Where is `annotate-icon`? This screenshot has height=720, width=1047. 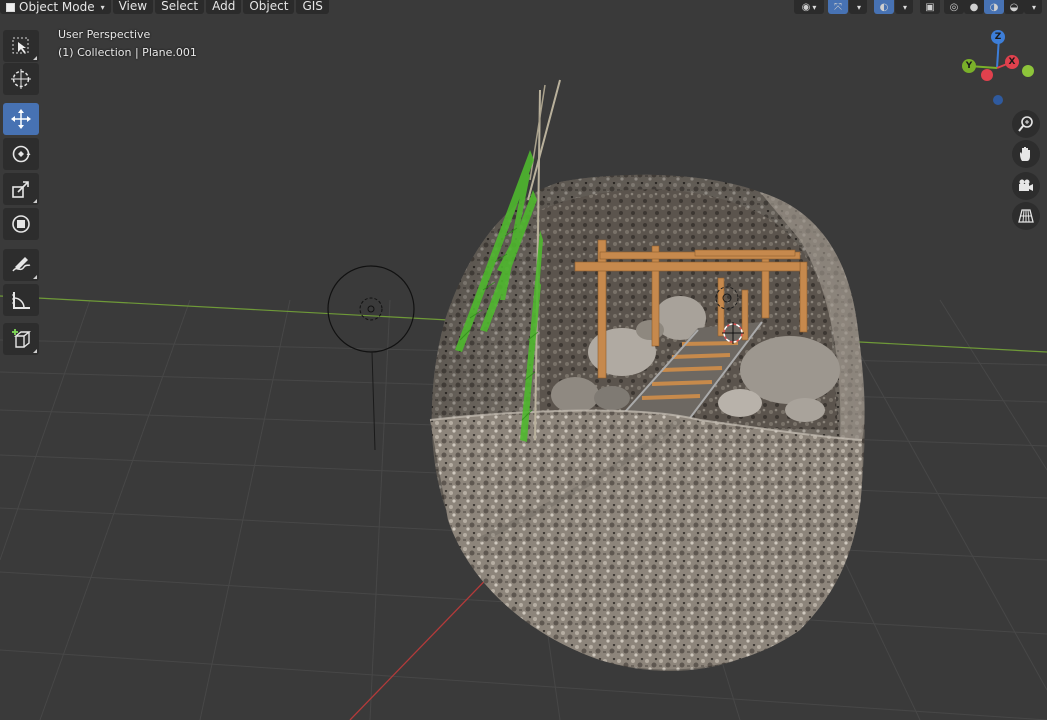 annotate-icon is located at coordinates (21, 264).